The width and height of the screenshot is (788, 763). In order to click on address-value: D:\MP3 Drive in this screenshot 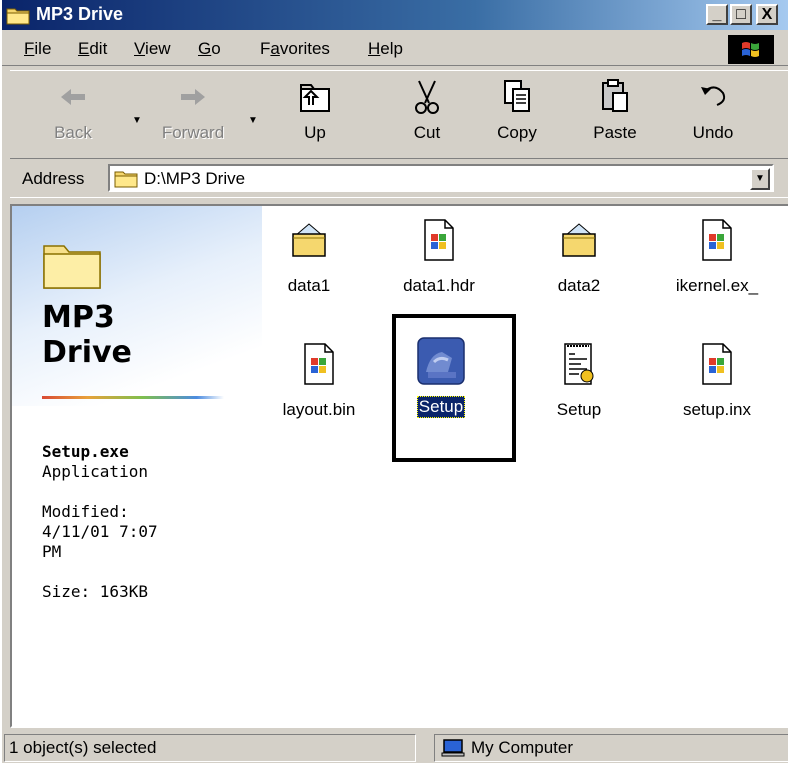, I will do `click(195, 178)`.